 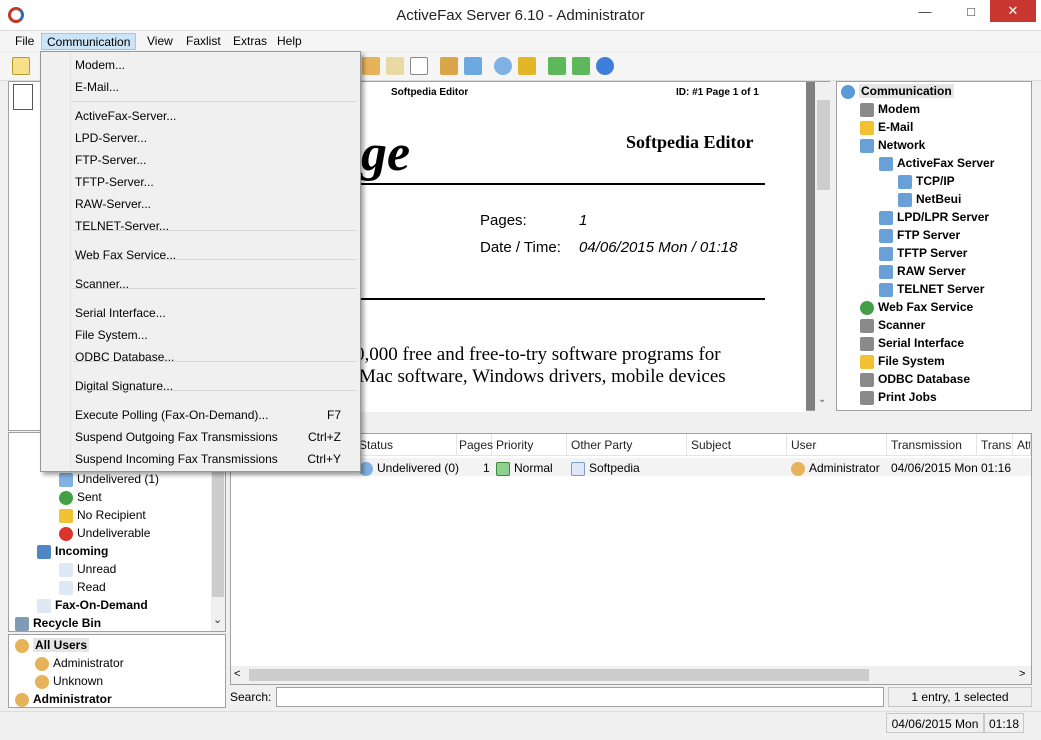 I want to click on col-attachments: Att, so click(x=1022, y=445).